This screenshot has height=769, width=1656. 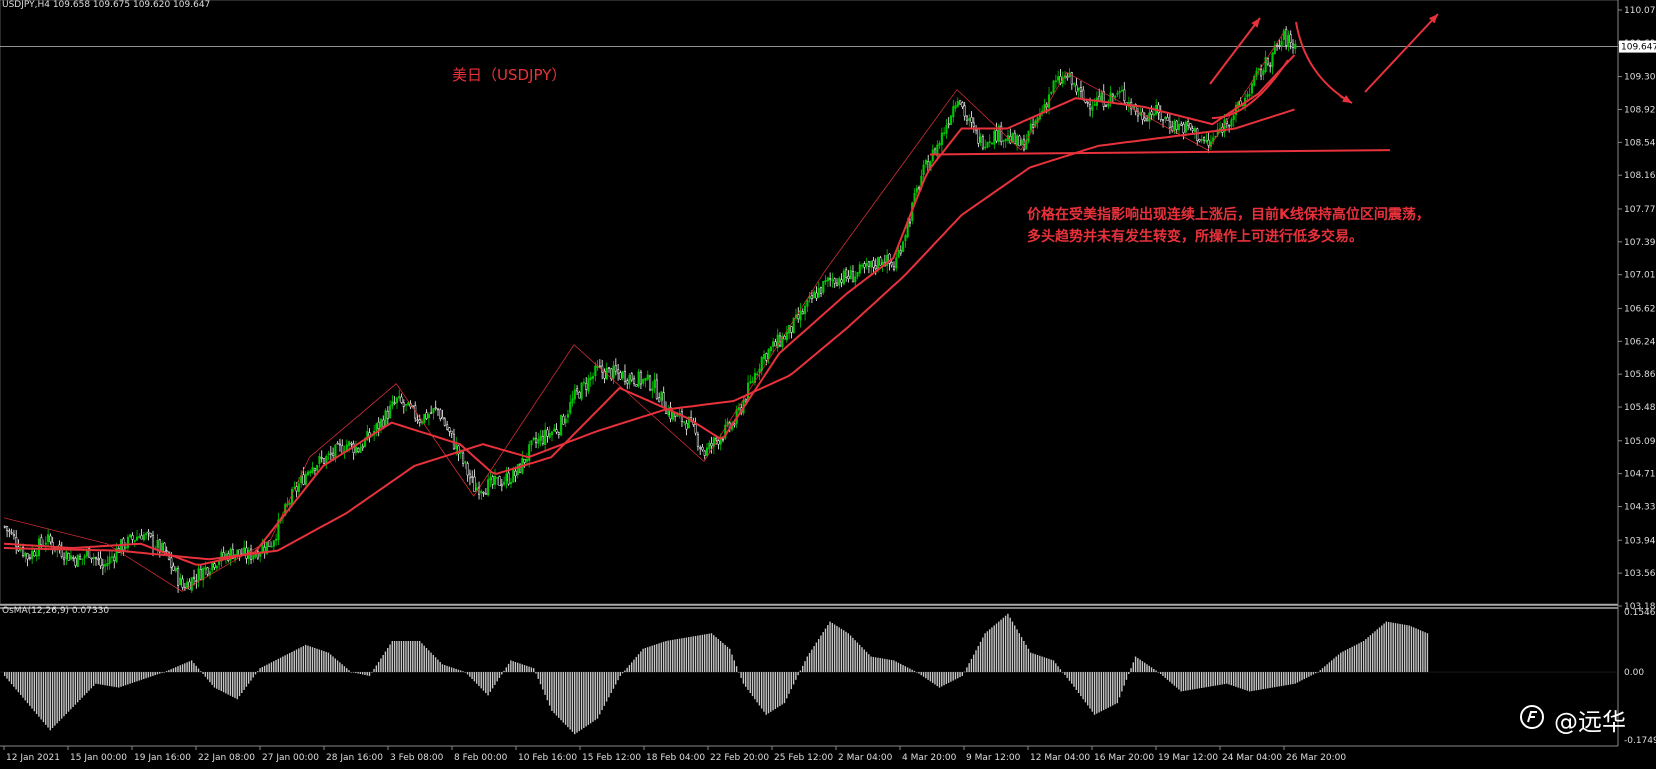 I want to click on time-tick-label: 12 Jan 2021, so click(x=33, y=758).